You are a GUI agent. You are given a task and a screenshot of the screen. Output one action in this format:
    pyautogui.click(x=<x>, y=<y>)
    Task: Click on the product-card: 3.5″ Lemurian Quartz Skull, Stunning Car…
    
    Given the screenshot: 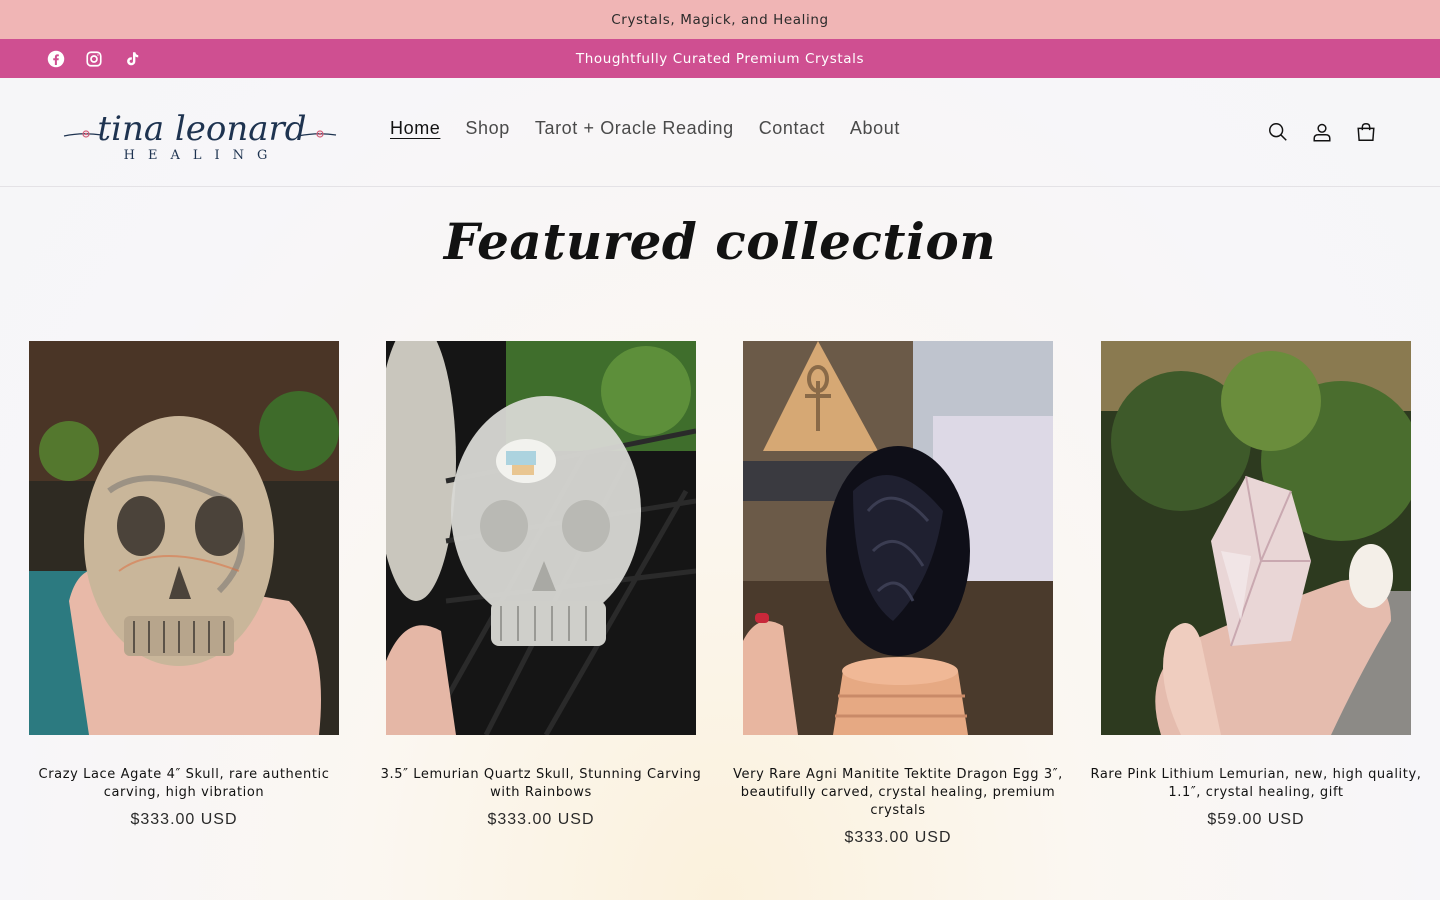 What is the action you would take?
    pyautogui.click(x=541, y=585)
    